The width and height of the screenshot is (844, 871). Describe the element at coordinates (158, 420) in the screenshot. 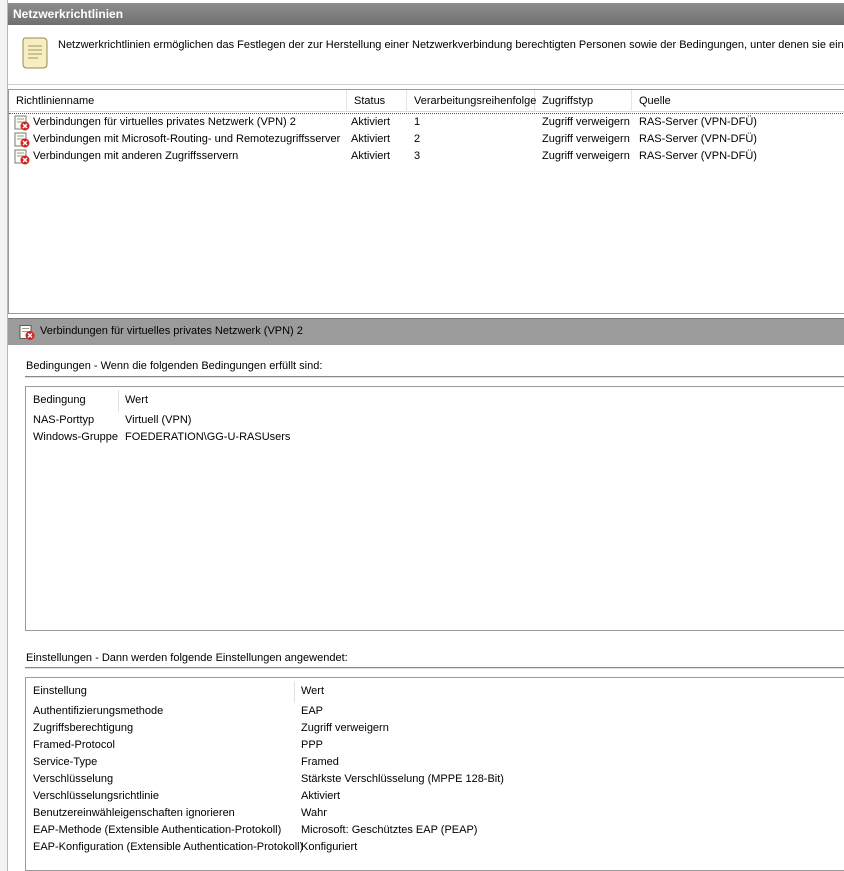

I see `condition-value: Virtuell (VPN)` at that location.